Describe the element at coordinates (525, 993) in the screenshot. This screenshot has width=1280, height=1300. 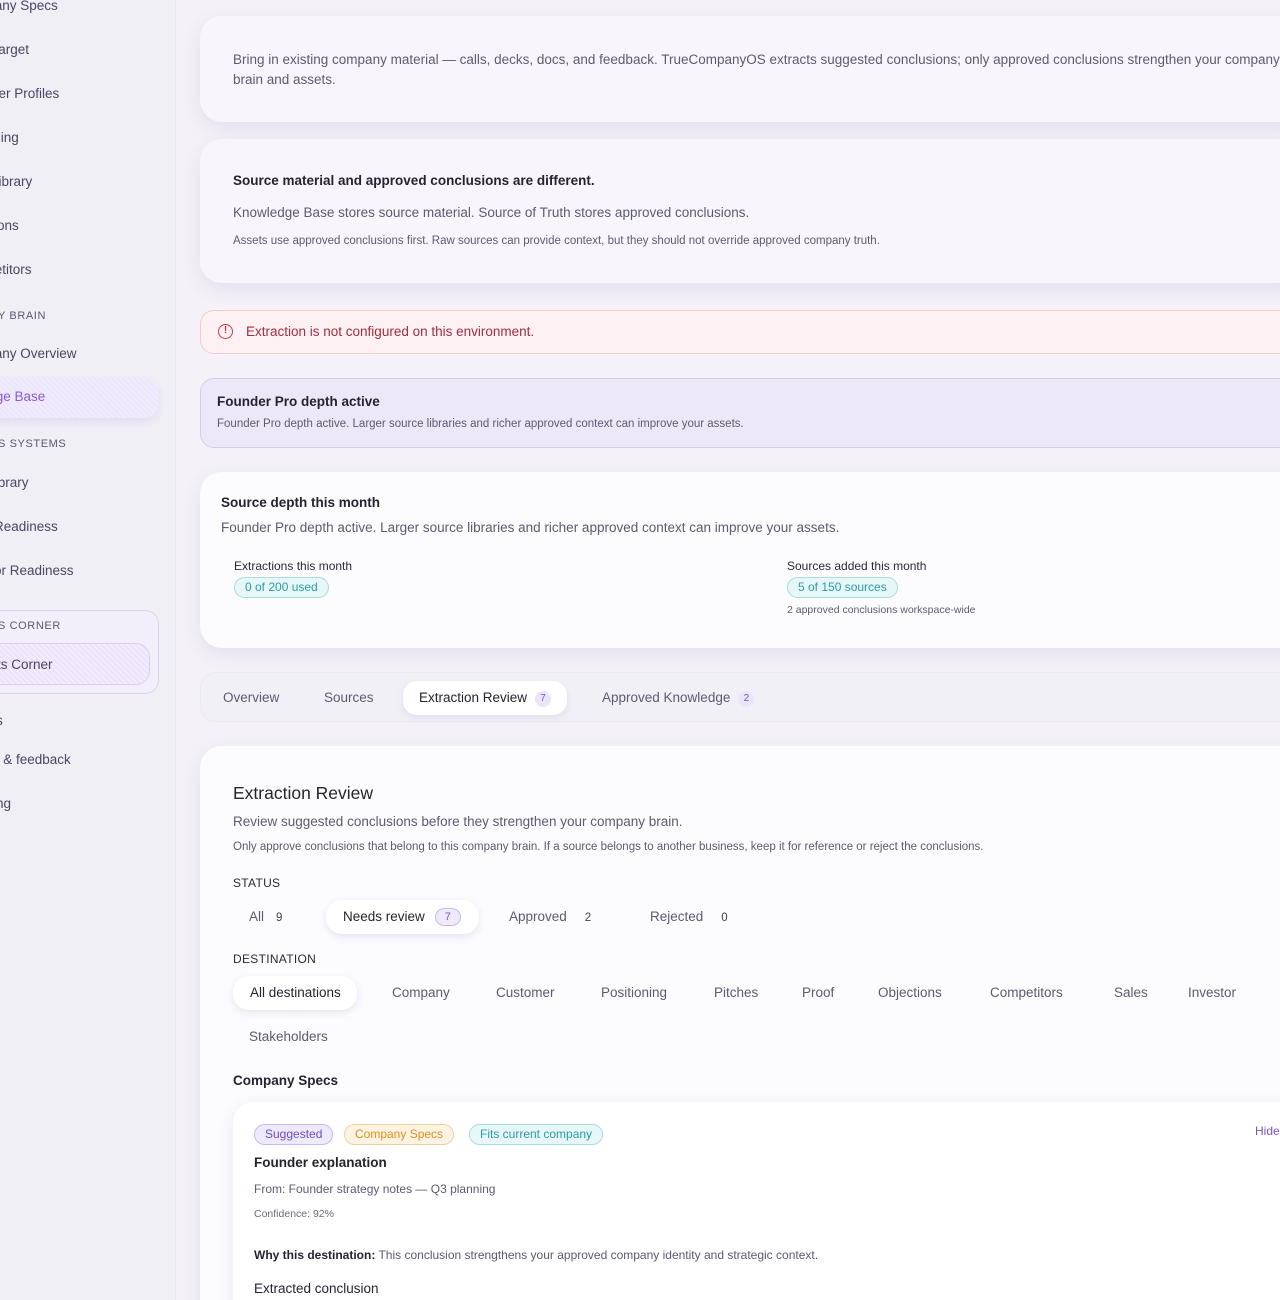
I see `destination-customer: Customer` at that location.